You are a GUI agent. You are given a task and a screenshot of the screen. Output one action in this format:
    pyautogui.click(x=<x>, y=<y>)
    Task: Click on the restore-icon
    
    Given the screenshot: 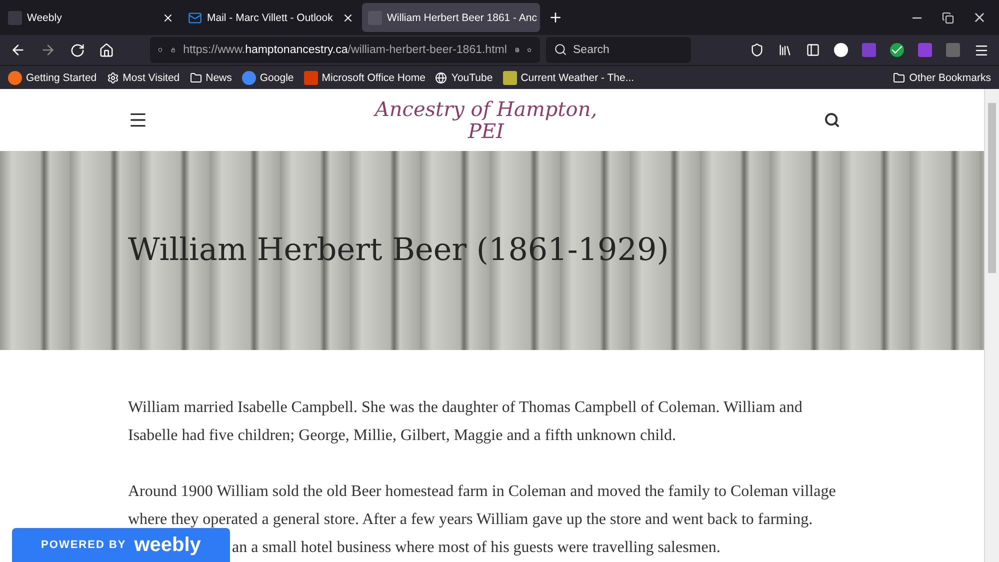 What is the action you would take?
    pyautogui.click(x=948, y=18)
    